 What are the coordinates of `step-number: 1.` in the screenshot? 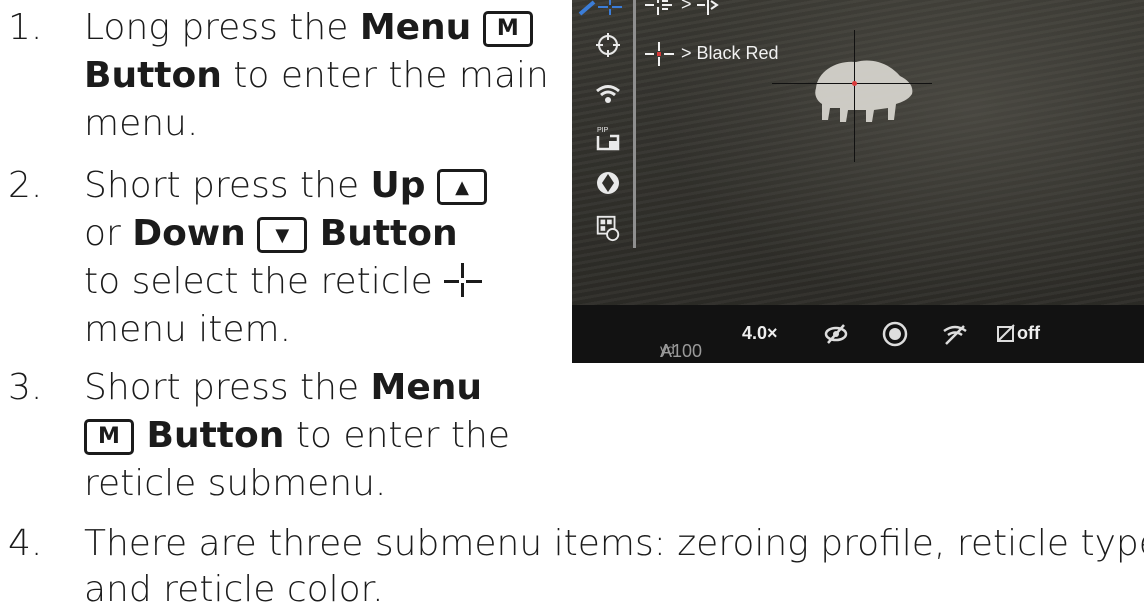 It's located at (25, 27).